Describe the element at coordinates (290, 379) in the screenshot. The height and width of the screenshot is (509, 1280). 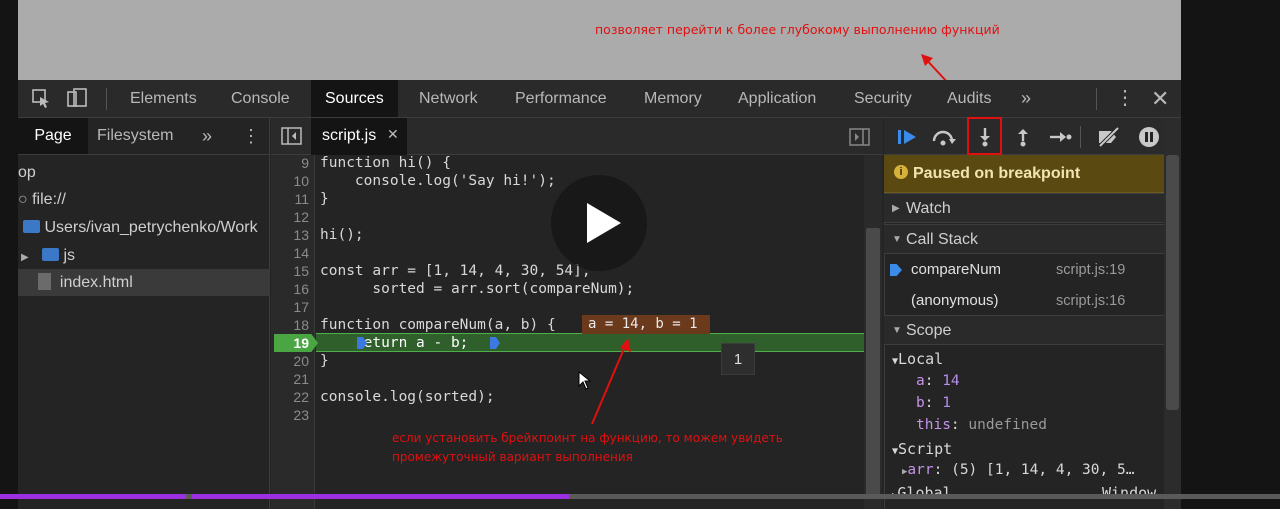
I see `line-number: 21` at that location.